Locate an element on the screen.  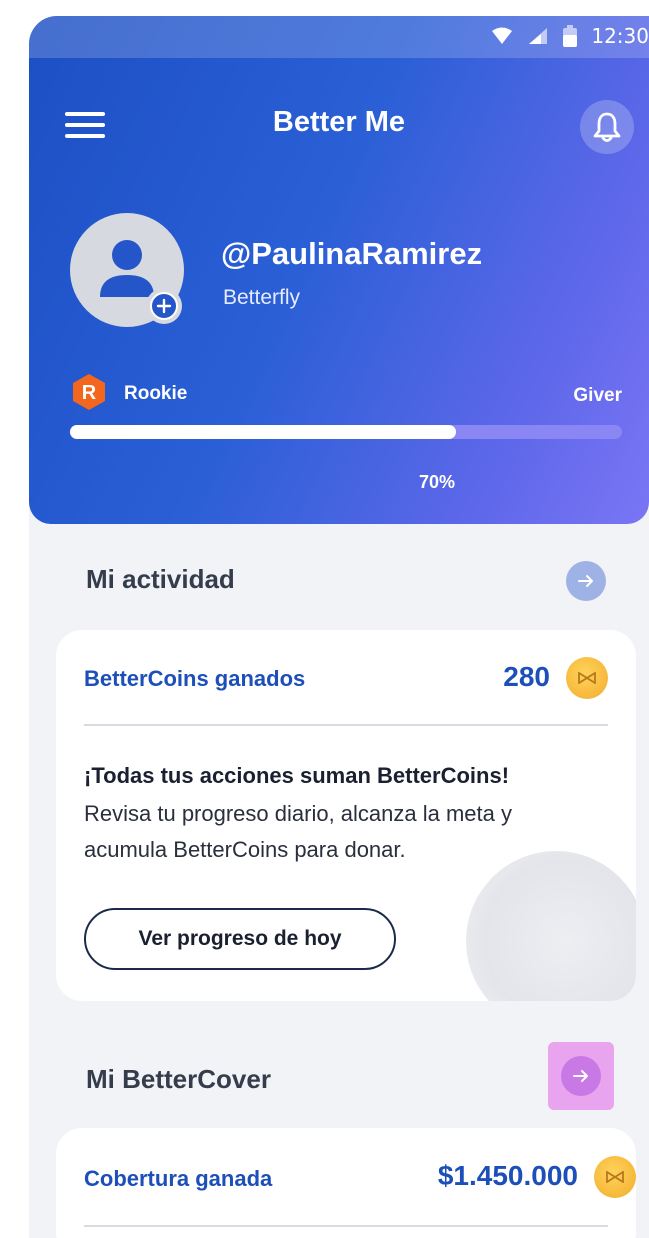
next-level-label: Giver is located at coordinates (597, 395).